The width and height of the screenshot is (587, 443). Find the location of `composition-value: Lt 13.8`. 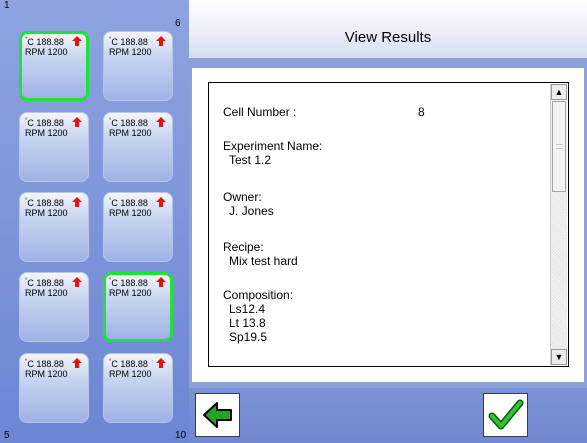

composition-value: Lt 13.8 is located at coordinates (247, 323).